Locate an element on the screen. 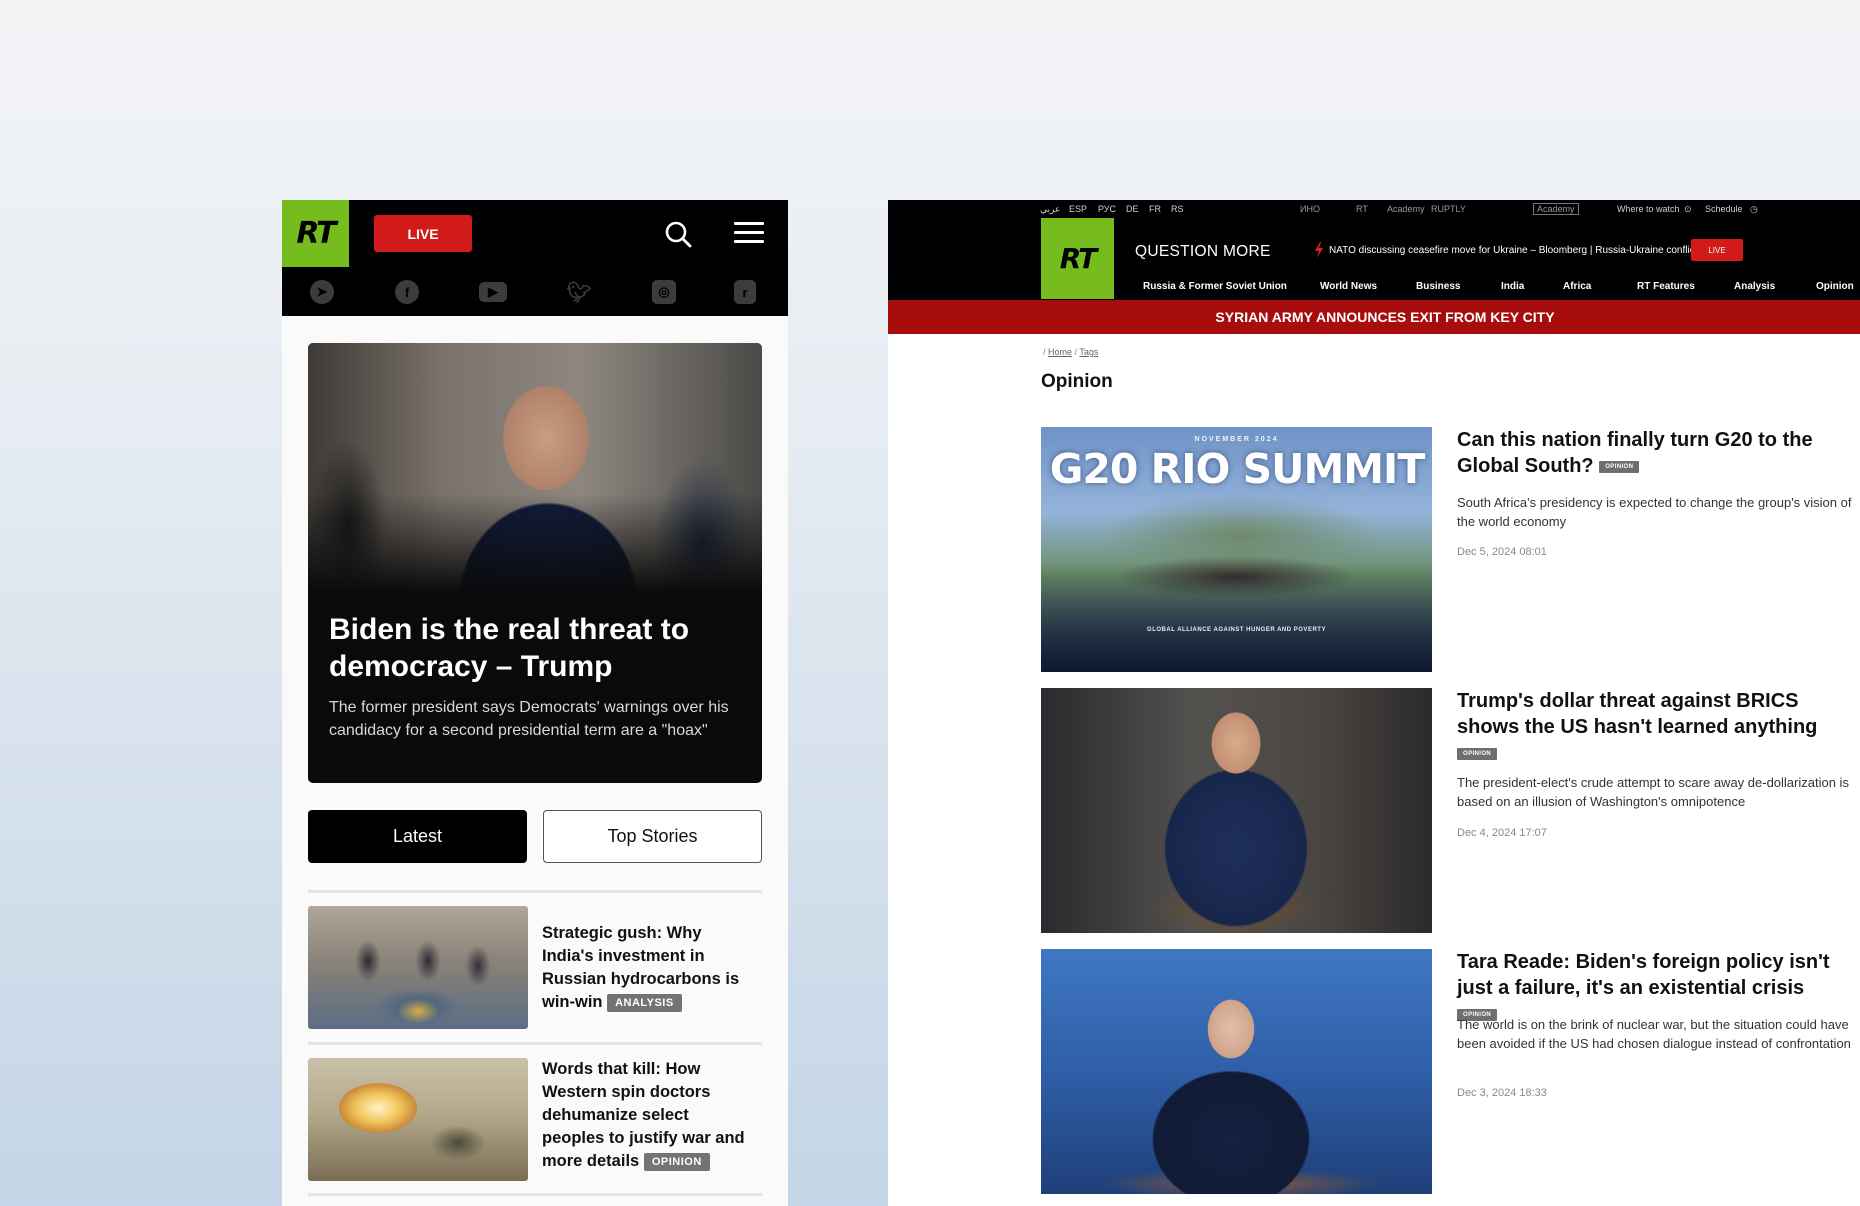 The width and height of the screenshot is (1860, 1206). nav-world-news: World News is located at coordinates (1348, 286).